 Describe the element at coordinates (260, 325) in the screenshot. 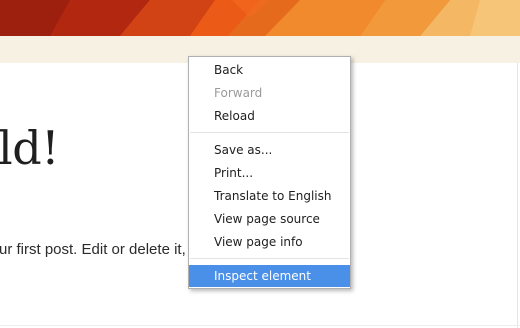

I see `content-divider` at that location.